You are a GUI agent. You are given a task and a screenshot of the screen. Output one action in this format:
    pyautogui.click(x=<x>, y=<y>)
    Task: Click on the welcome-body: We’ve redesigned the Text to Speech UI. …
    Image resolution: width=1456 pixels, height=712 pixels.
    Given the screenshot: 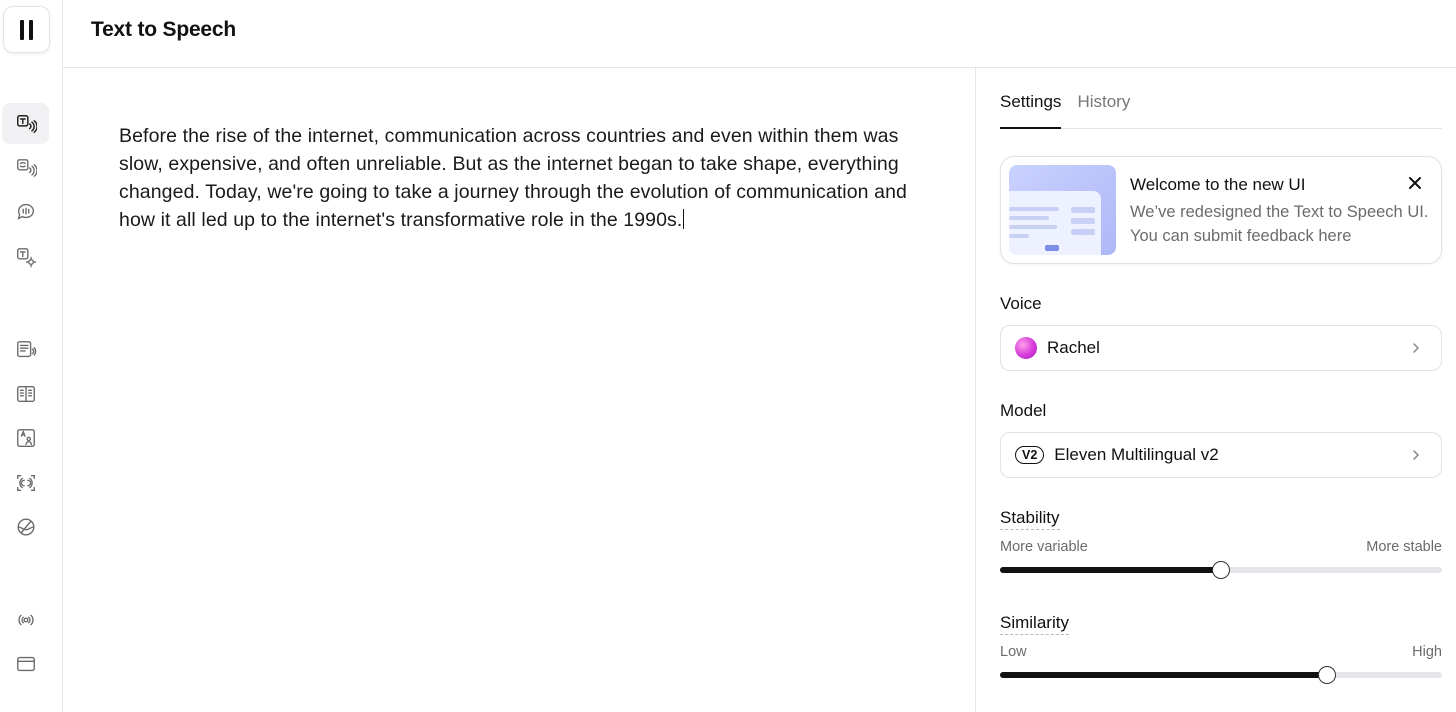 What is the action you would take?
    pyautogui.click(x=1280, y=224)
    